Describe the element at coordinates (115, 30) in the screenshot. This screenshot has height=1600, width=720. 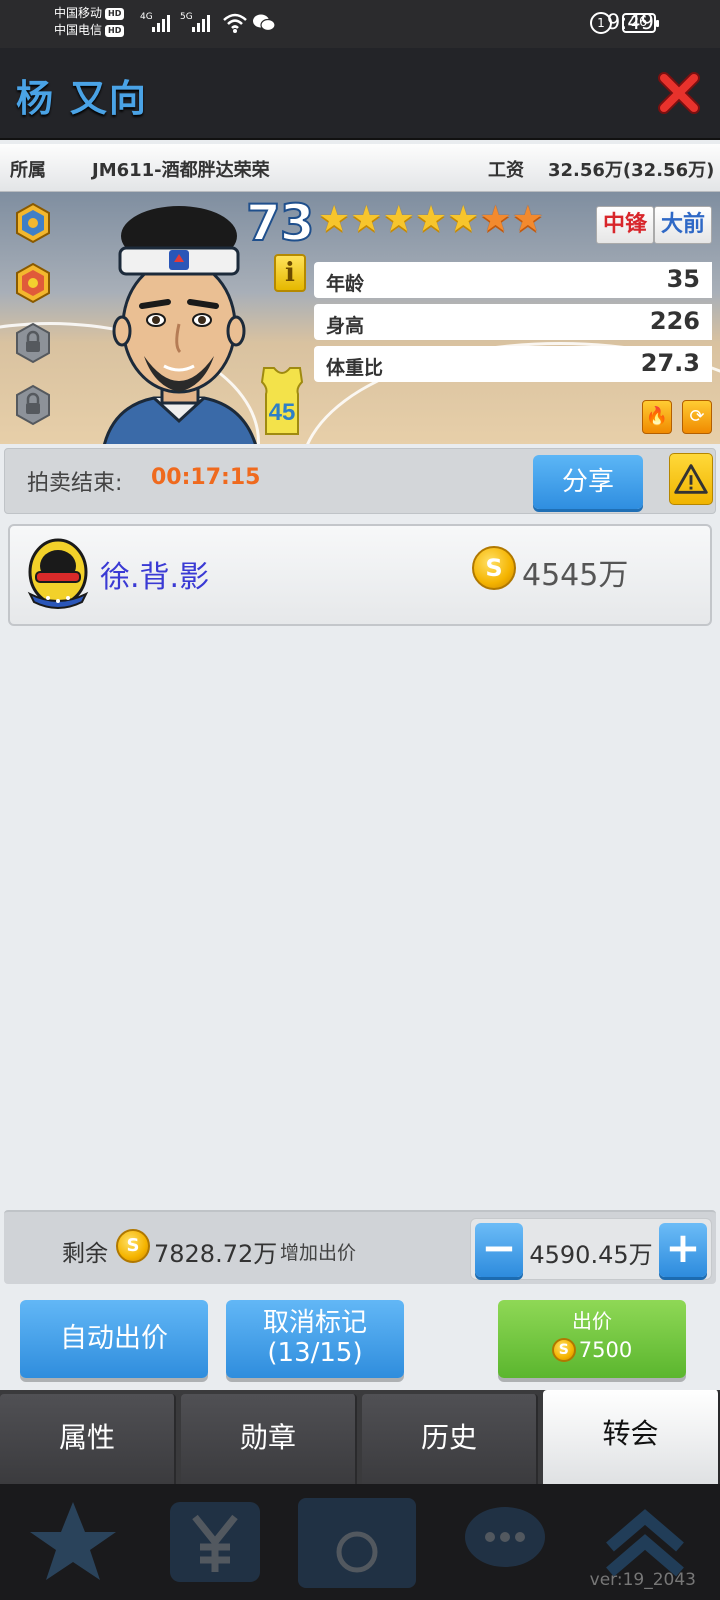
I see `hd-badge-2: HD` at that location.